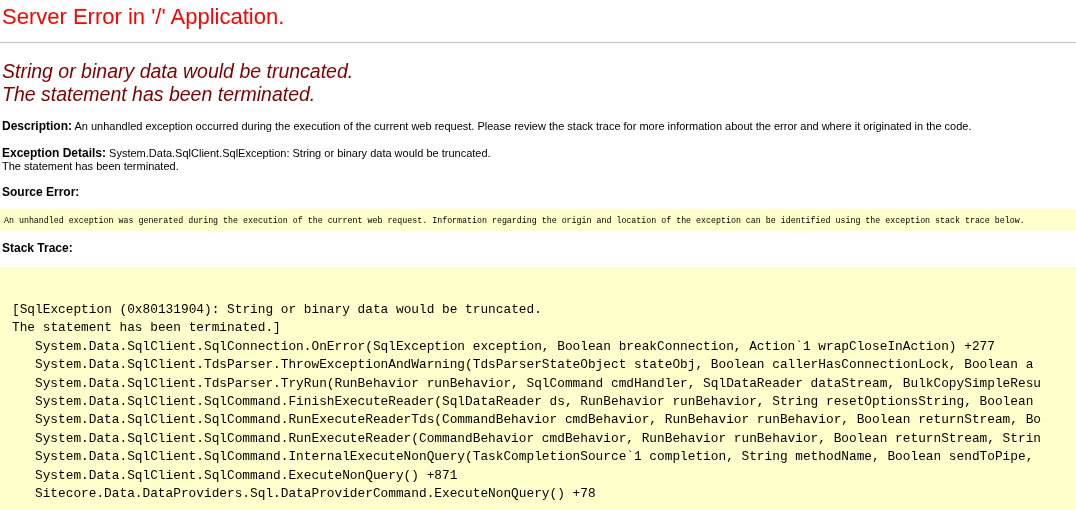 The width and height of the screenshot is (1076, 510). I want to click on section-heading: Source Error:, so click(41, 192).